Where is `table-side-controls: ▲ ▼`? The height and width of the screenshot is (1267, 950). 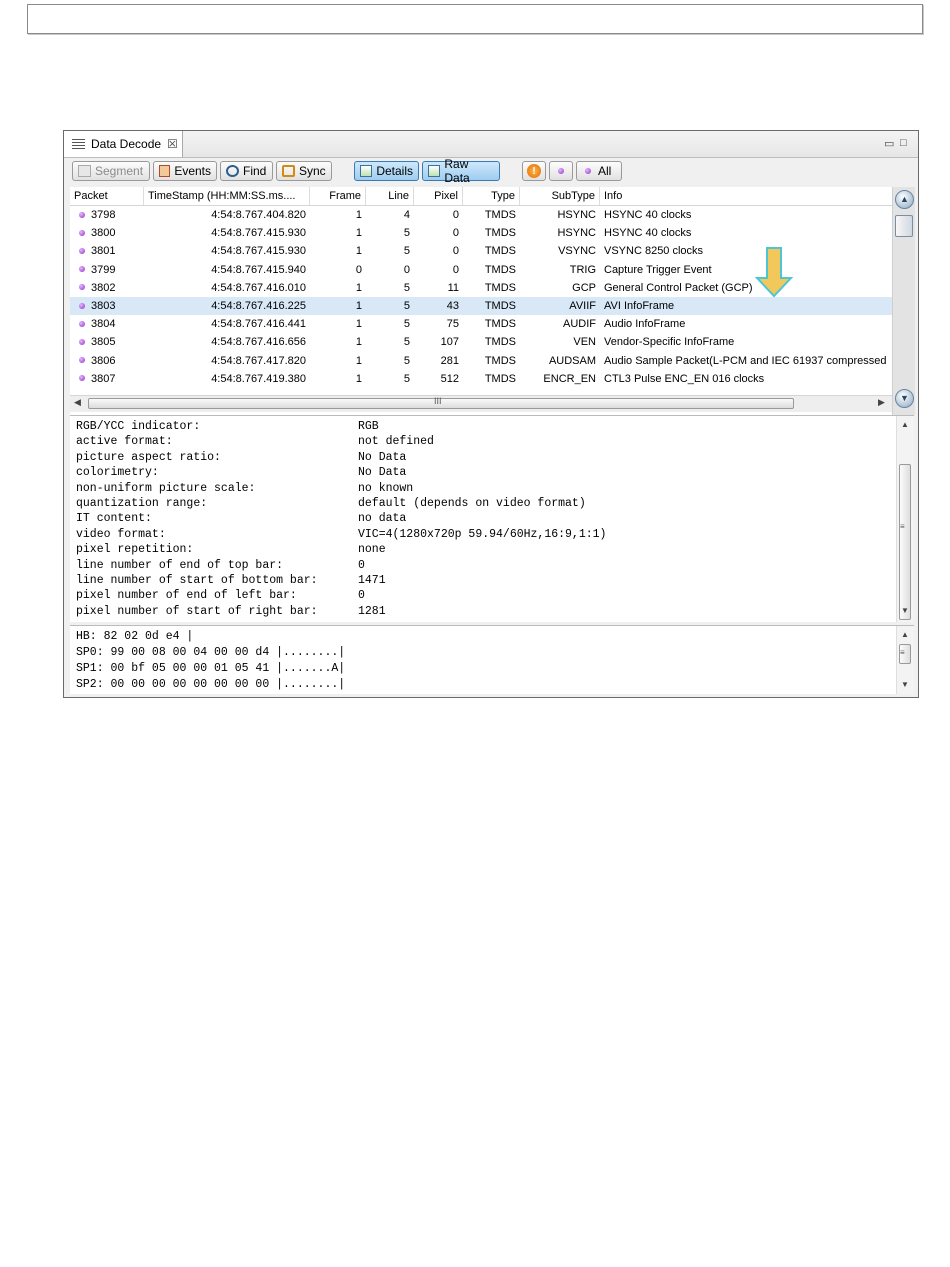
table-side-controls: ▲ ▼ is located at coordinates (903, 301).